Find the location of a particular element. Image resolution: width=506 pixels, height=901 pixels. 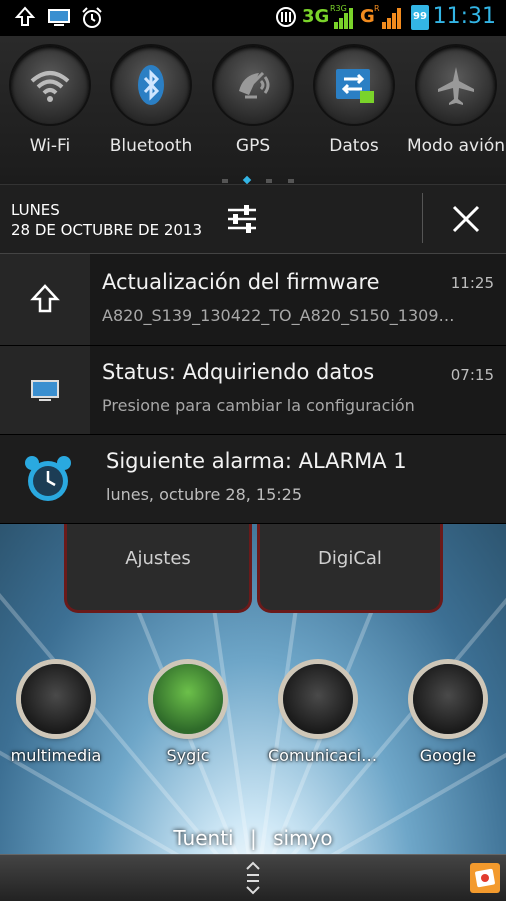

app-label: Google is located at coordinates (448, 755).